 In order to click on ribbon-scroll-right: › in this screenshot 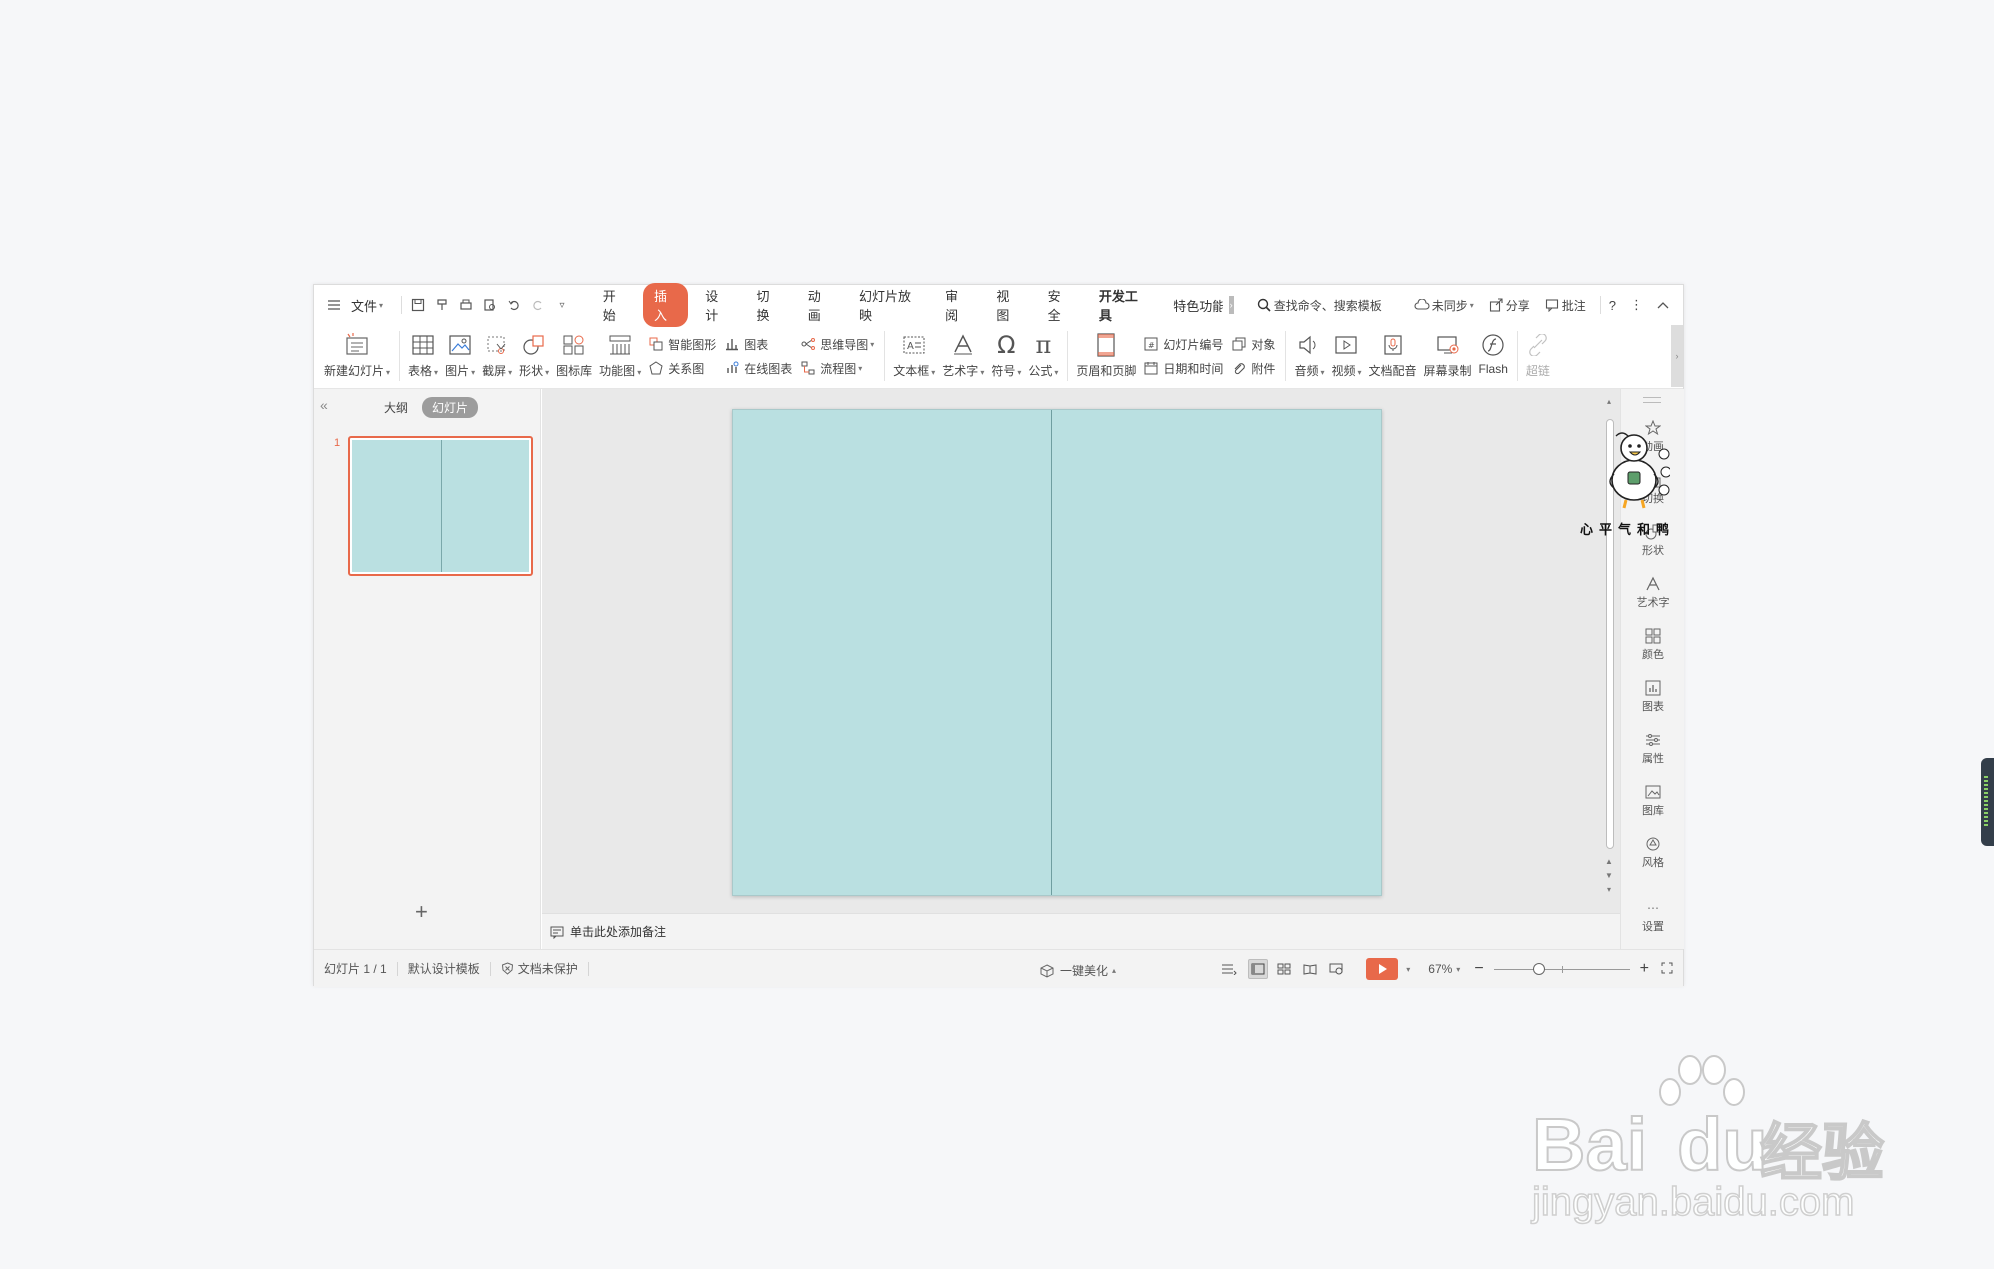, I will do `click(1677, 356)`.